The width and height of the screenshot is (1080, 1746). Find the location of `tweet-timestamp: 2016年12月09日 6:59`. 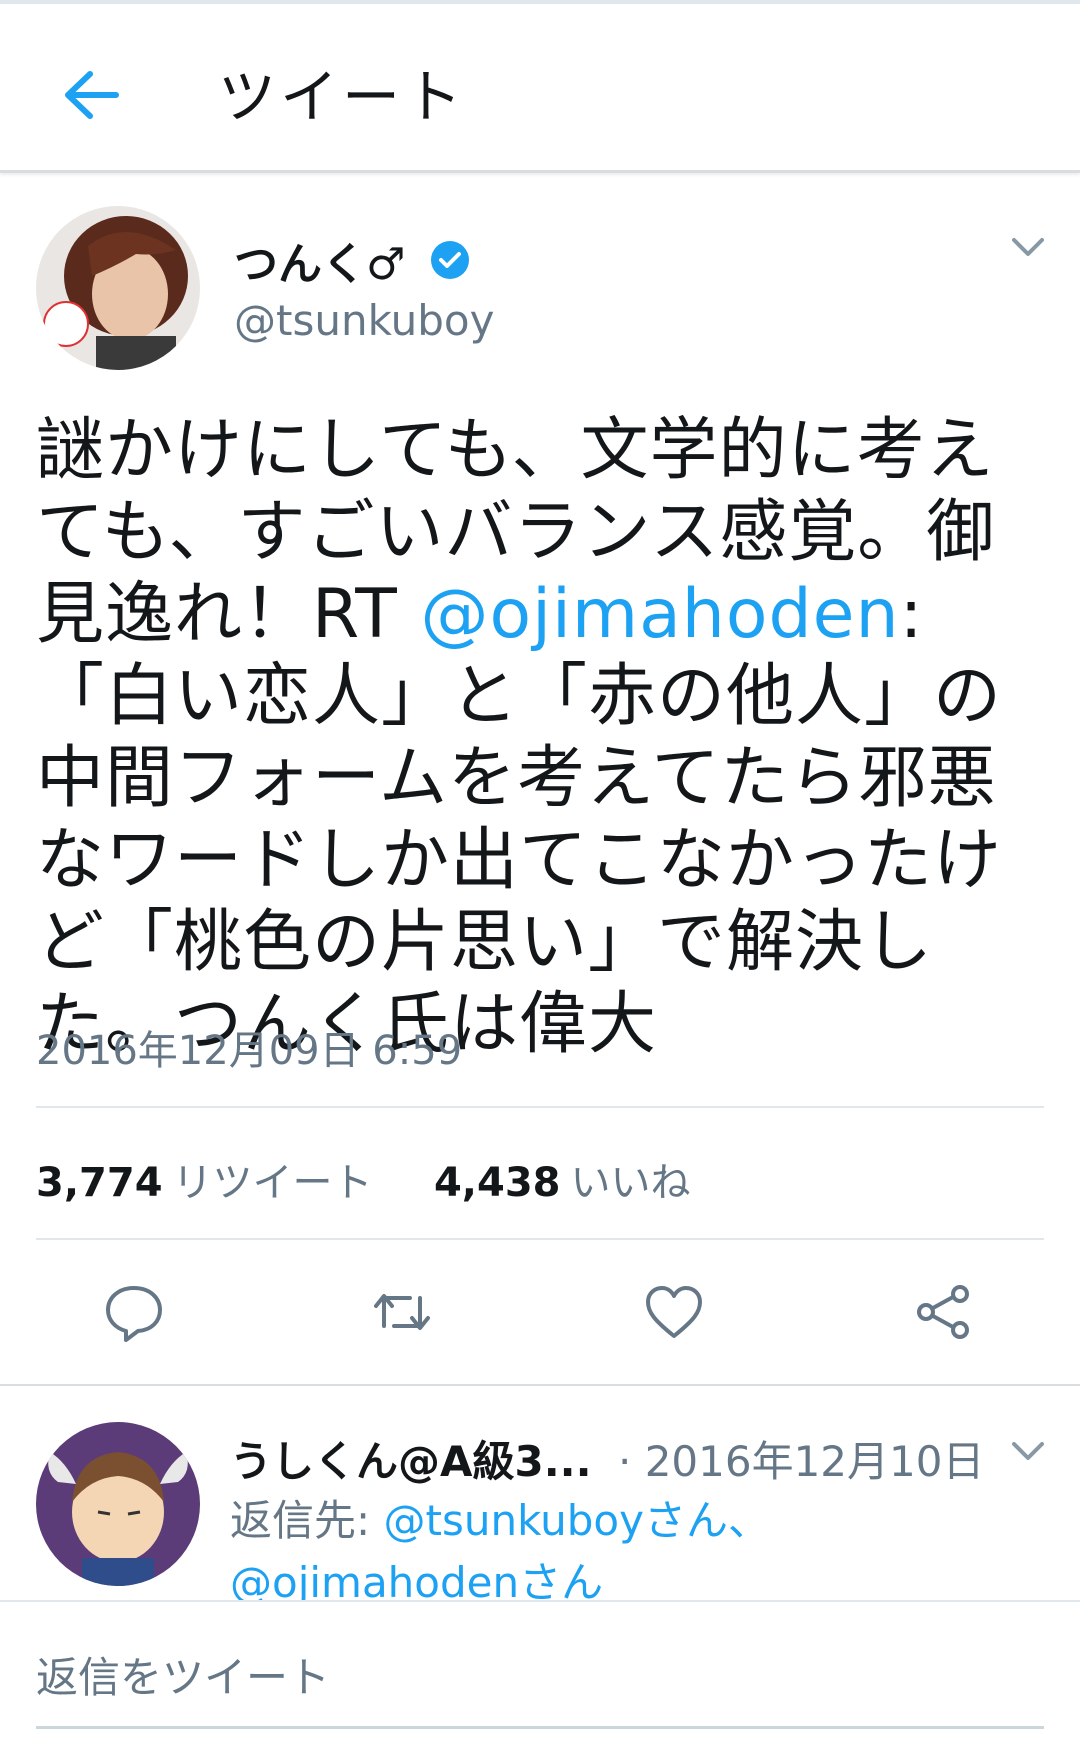

tweet-timestamp: 2016年12月09日 6:59 is located at coordinates (249, 1051).